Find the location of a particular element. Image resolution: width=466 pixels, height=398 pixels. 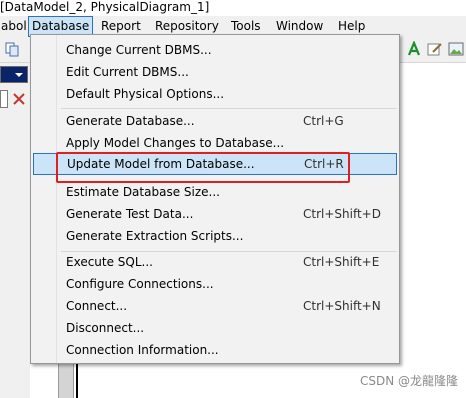

filter-clear-icon is located at coordinates (19, 99).